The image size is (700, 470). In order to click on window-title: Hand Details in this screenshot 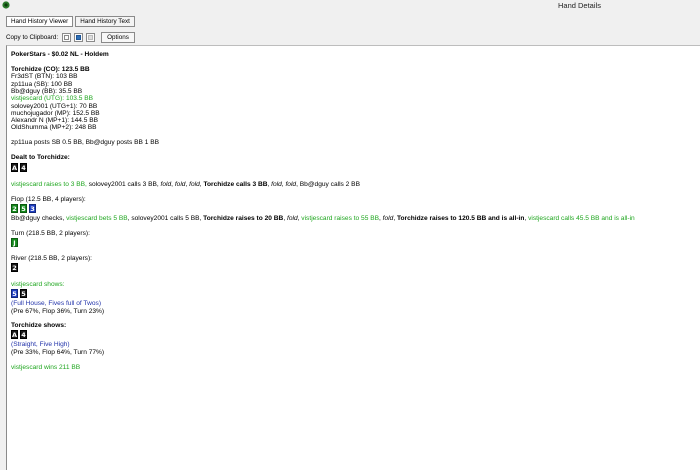, I will do `click(579, 5)`.